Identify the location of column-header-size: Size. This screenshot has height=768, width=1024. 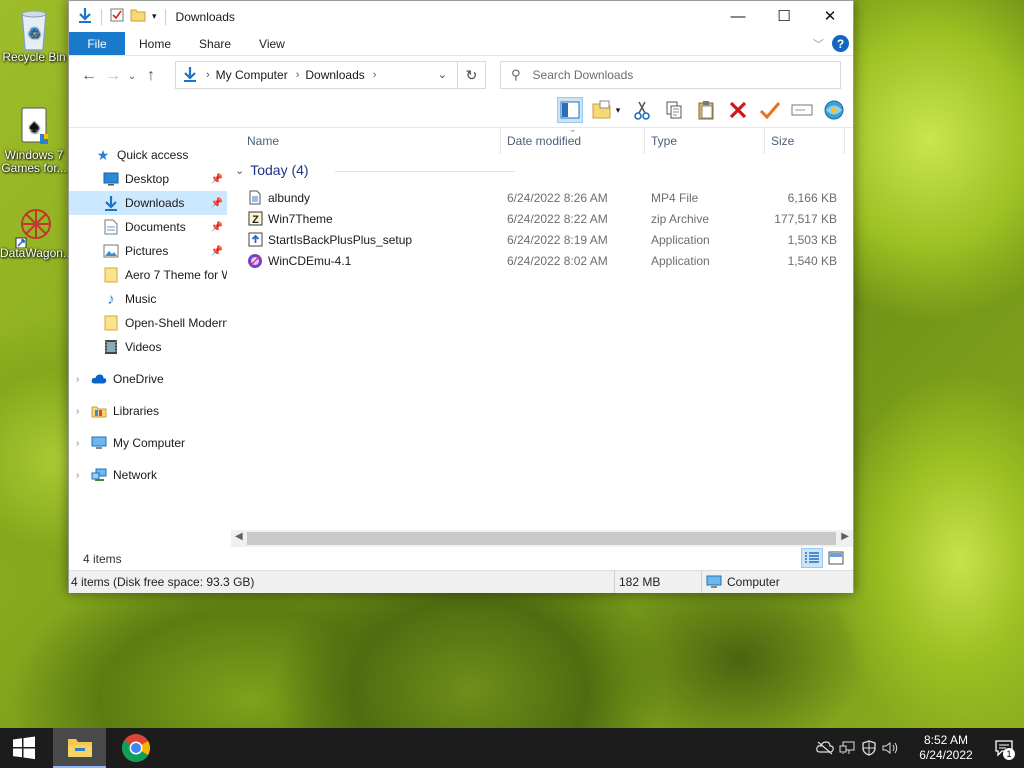
(805, 141).